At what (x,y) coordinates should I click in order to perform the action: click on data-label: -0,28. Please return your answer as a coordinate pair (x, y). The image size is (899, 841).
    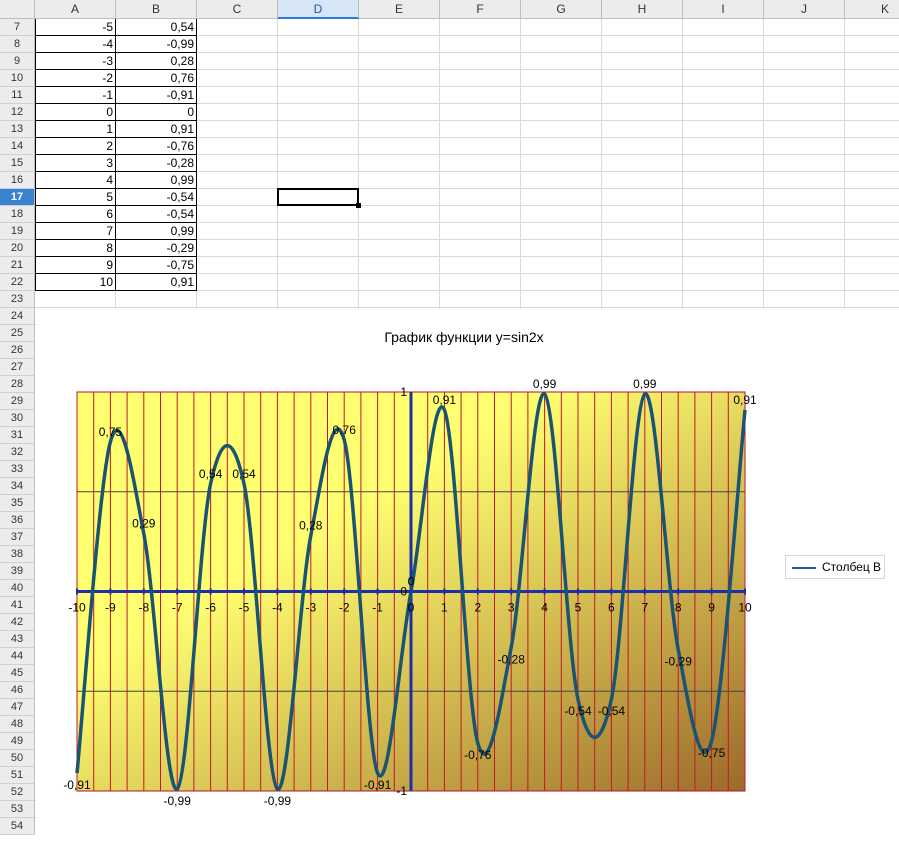
    Looking at the image, I should click on (512, 659).